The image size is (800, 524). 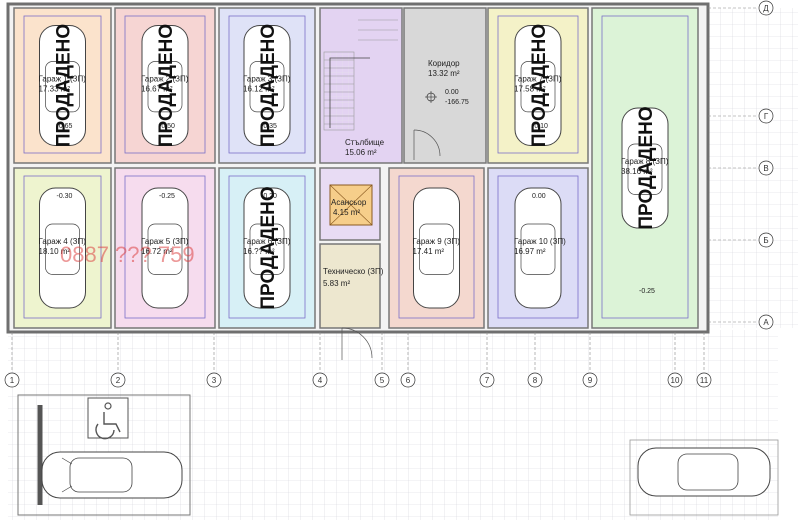 I want to click on garage-g3: Гараж 3 (ЗП)16.12 m²-0.35ПРОДАДЕНО, so click(x=267, y=85).